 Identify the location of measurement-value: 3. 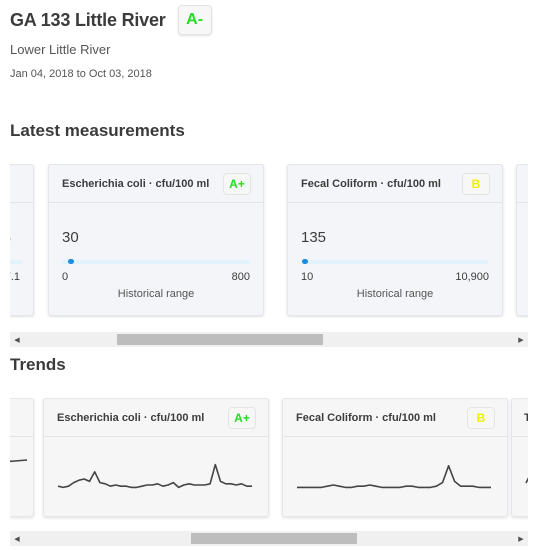
(10, 237).